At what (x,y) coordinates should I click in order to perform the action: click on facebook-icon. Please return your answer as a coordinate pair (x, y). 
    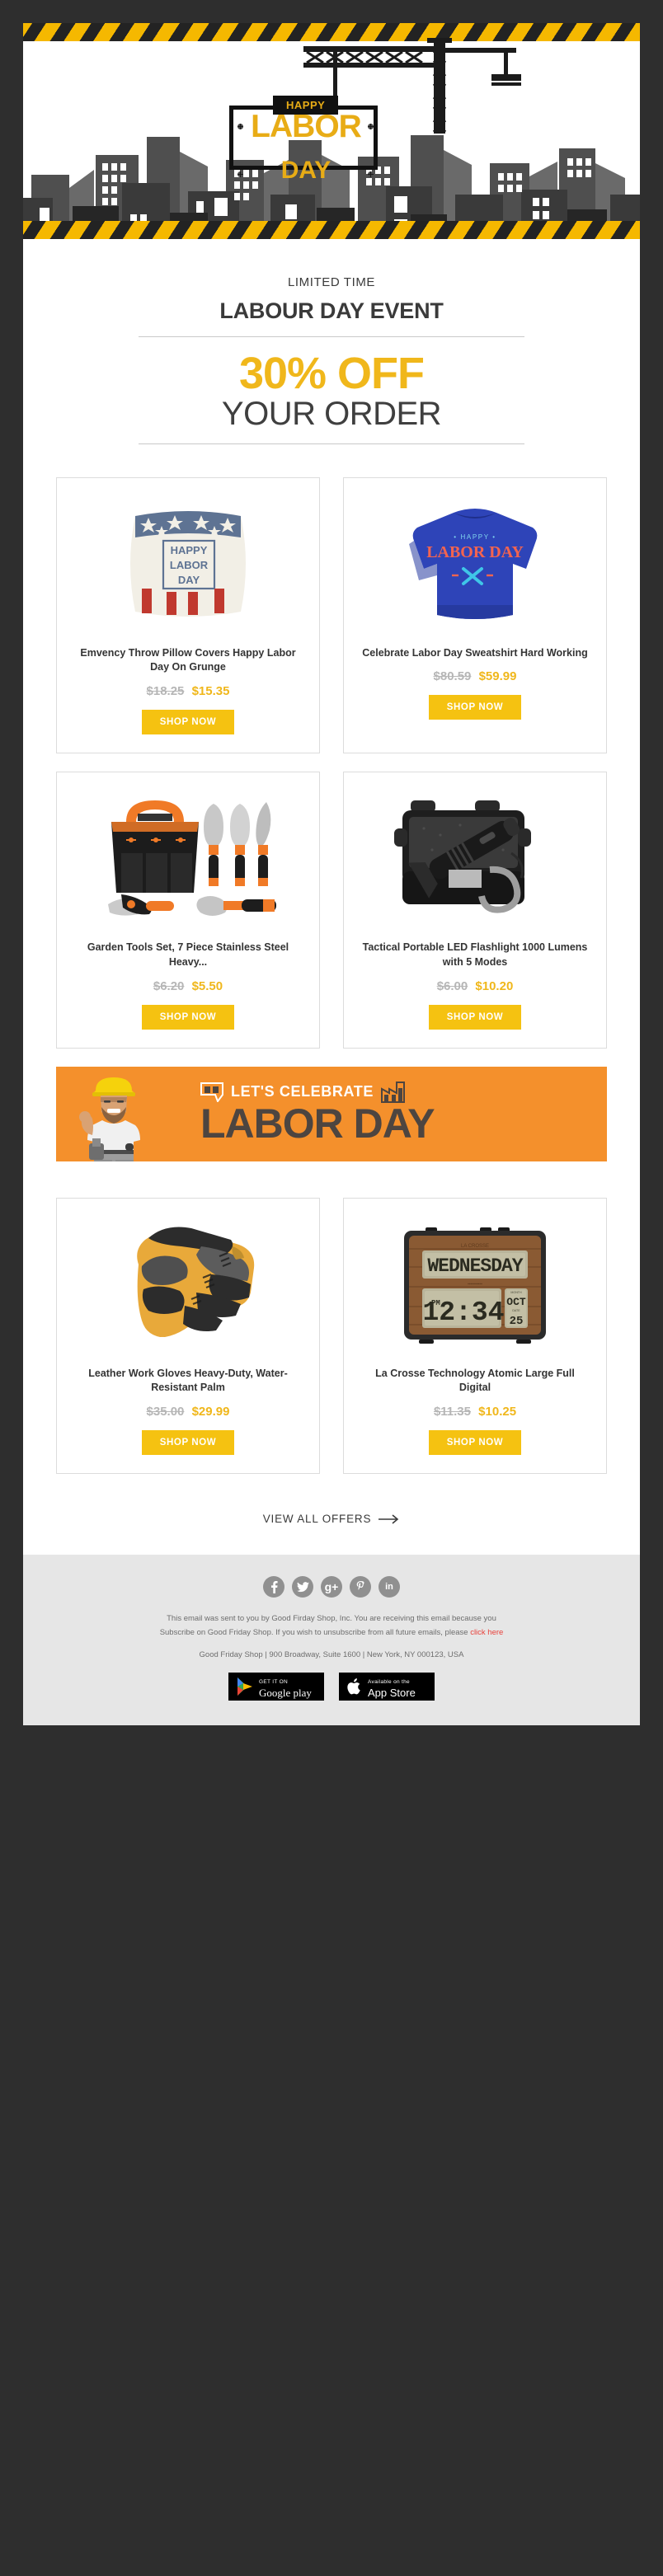
    Looking at the image, I should click on (273, 1587).